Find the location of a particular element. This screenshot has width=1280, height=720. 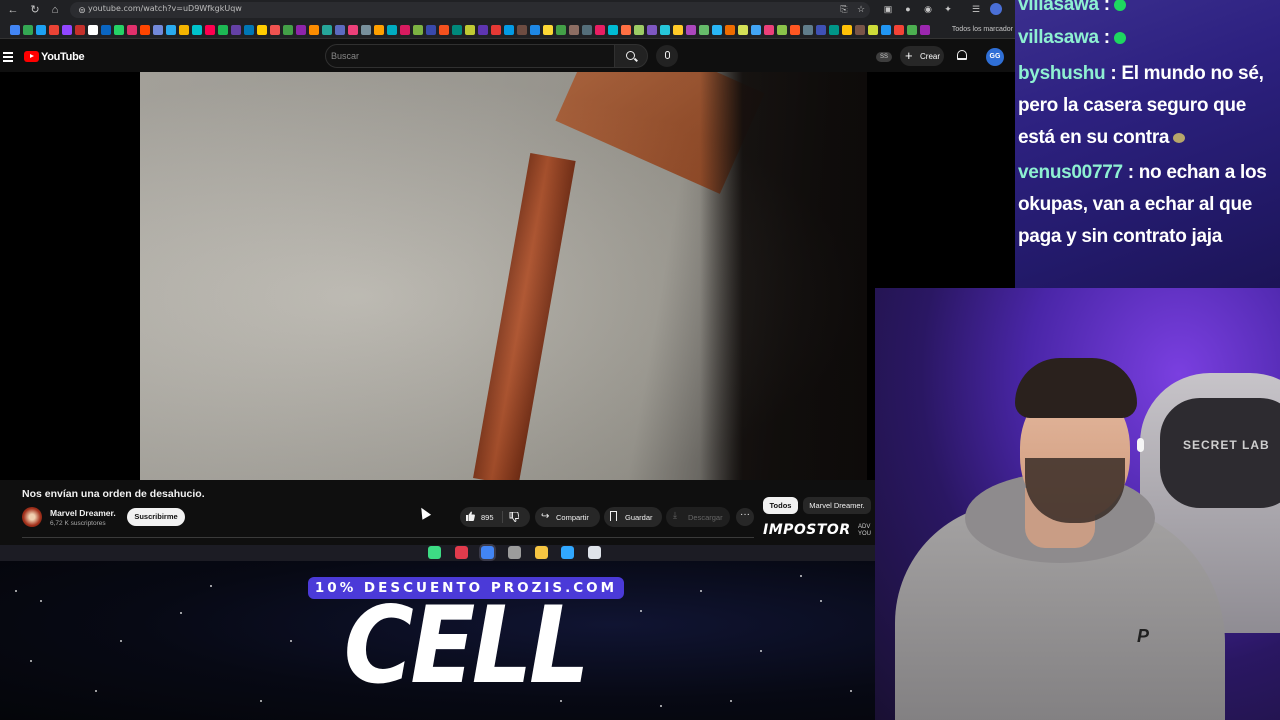

file-explorer-icon is located at coordinates (541, 552).